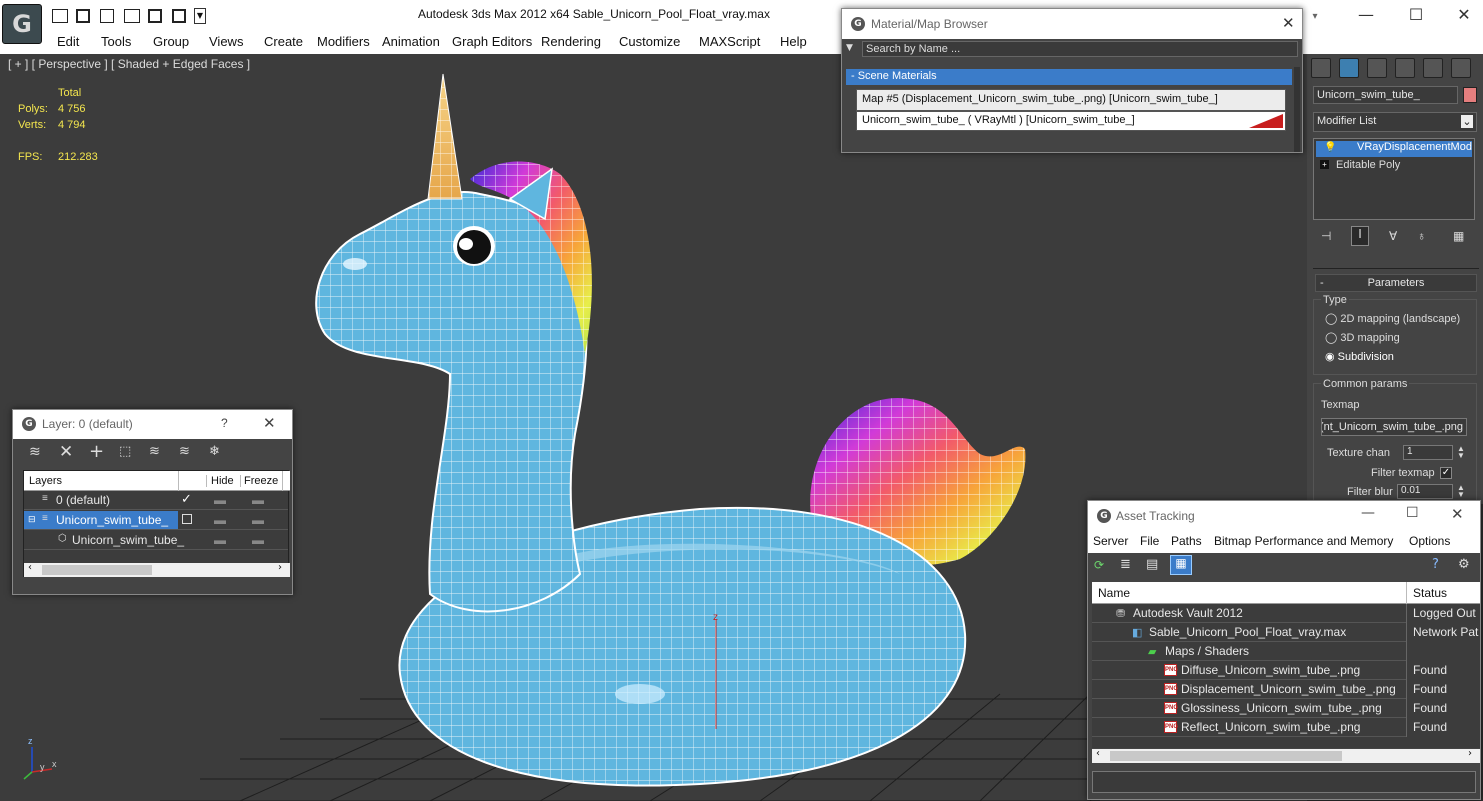 The width and height of the screenshot is (1483, 801). I want to click on menu-server: Server, so click(1110, 541).